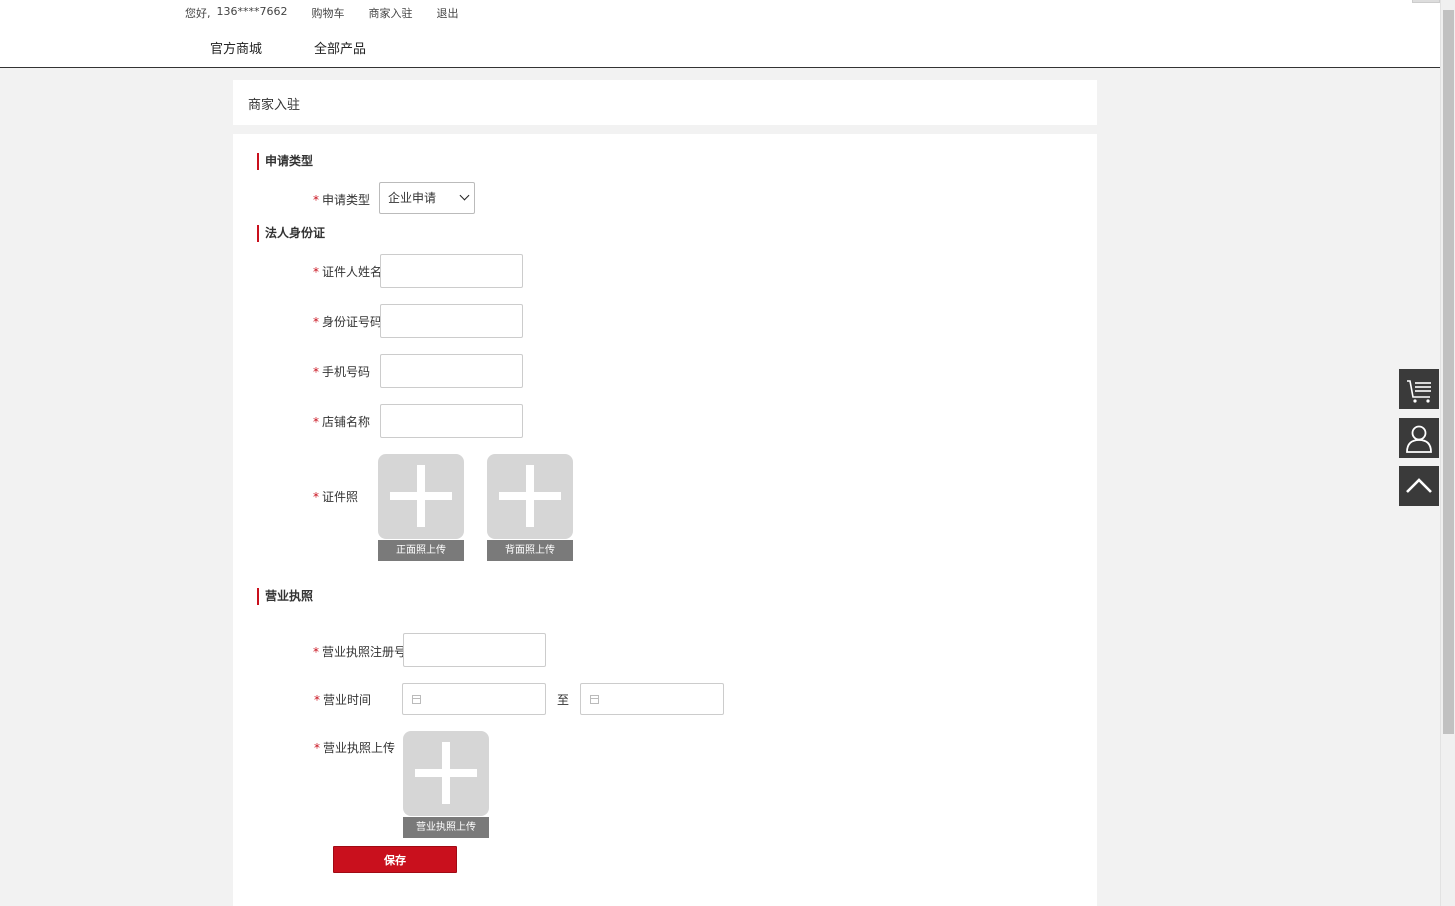  I want to click on page-title: 商家入驻, so click(274, 105).